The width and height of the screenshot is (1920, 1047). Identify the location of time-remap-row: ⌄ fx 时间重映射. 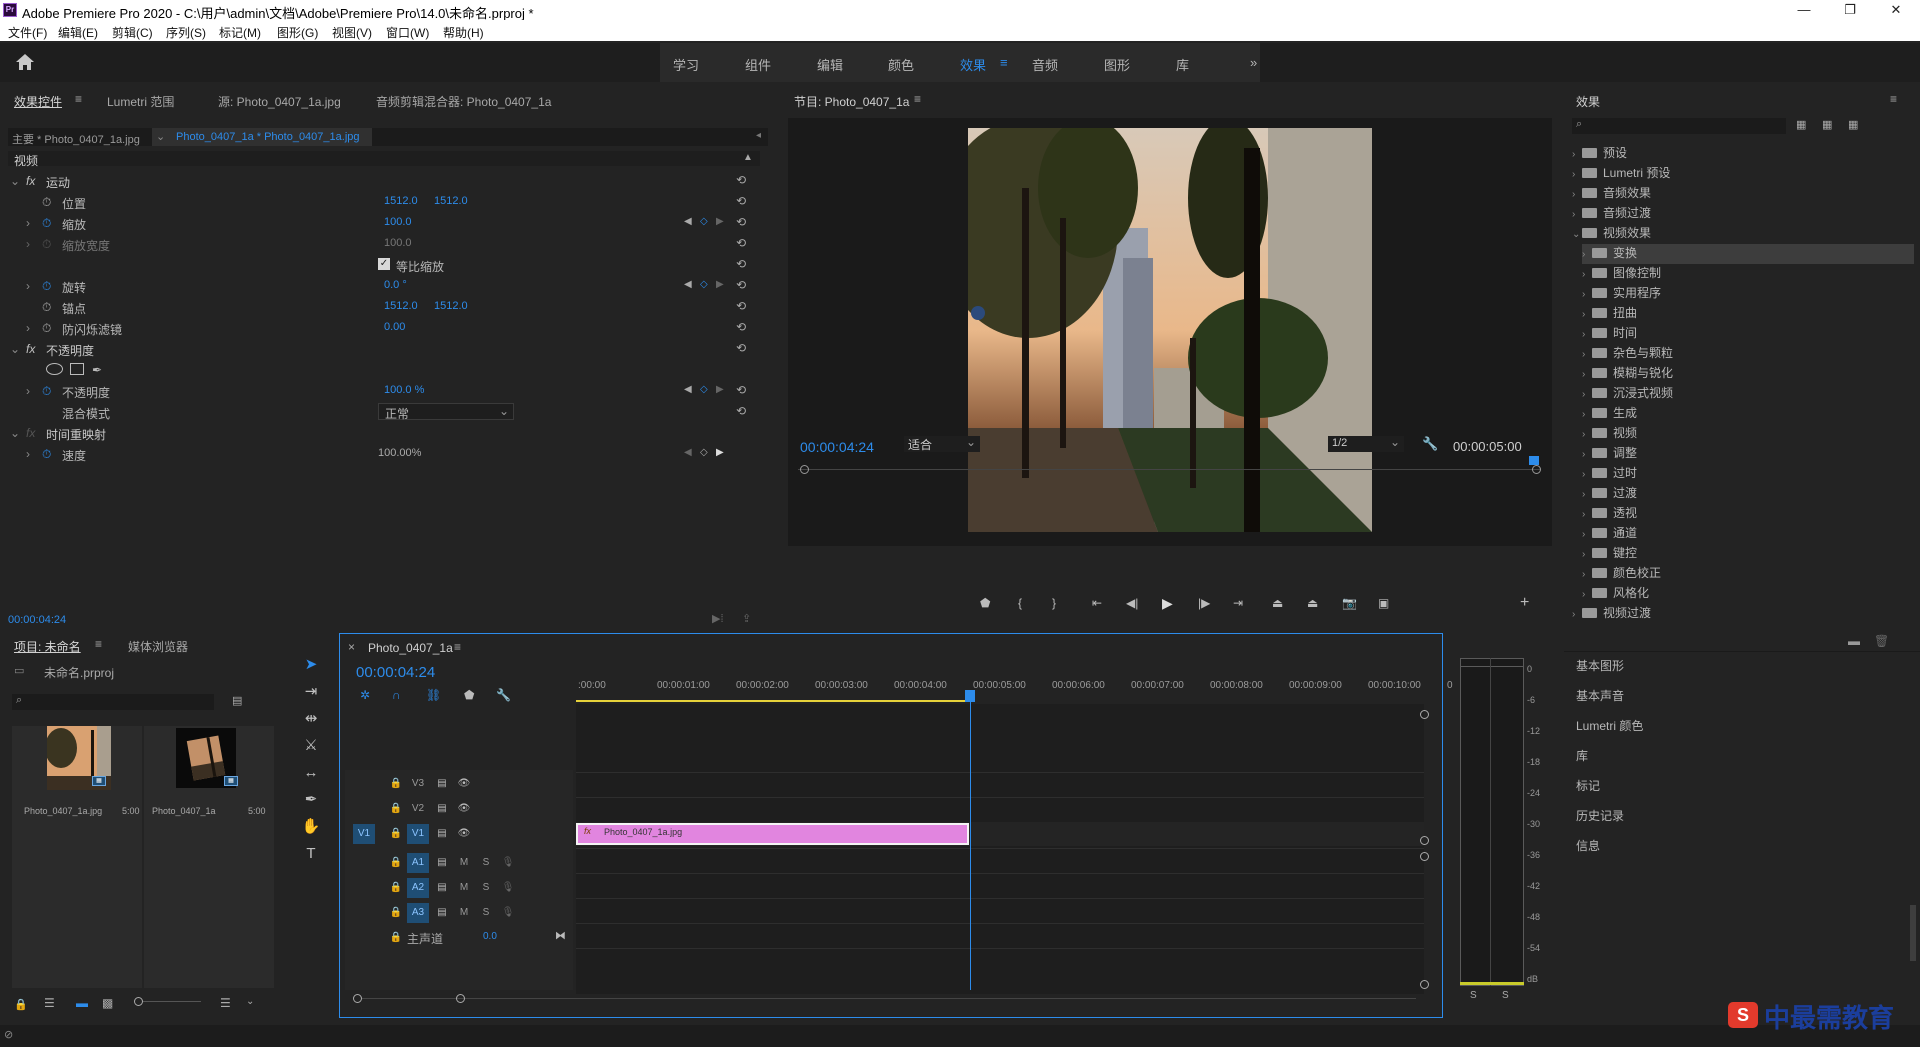
(384, 433).